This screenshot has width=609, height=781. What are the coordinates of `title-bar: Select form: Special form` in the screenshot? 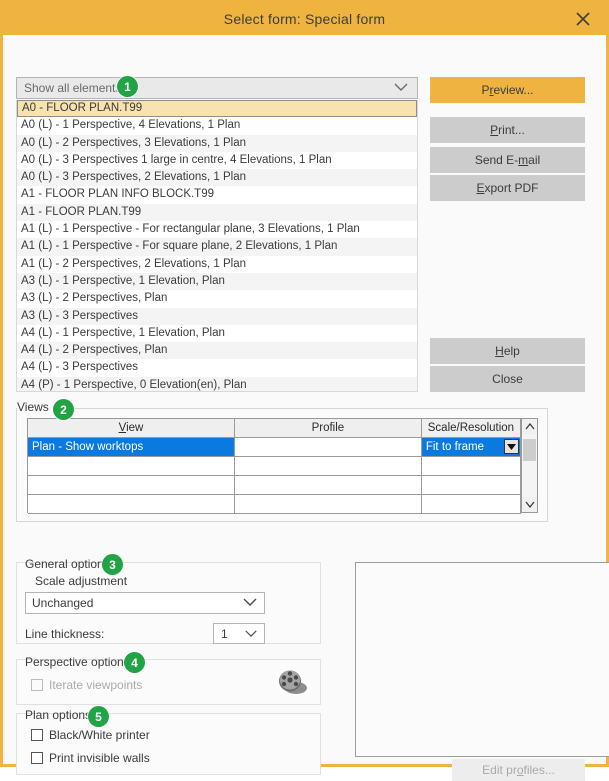 It's located at (304, 19).